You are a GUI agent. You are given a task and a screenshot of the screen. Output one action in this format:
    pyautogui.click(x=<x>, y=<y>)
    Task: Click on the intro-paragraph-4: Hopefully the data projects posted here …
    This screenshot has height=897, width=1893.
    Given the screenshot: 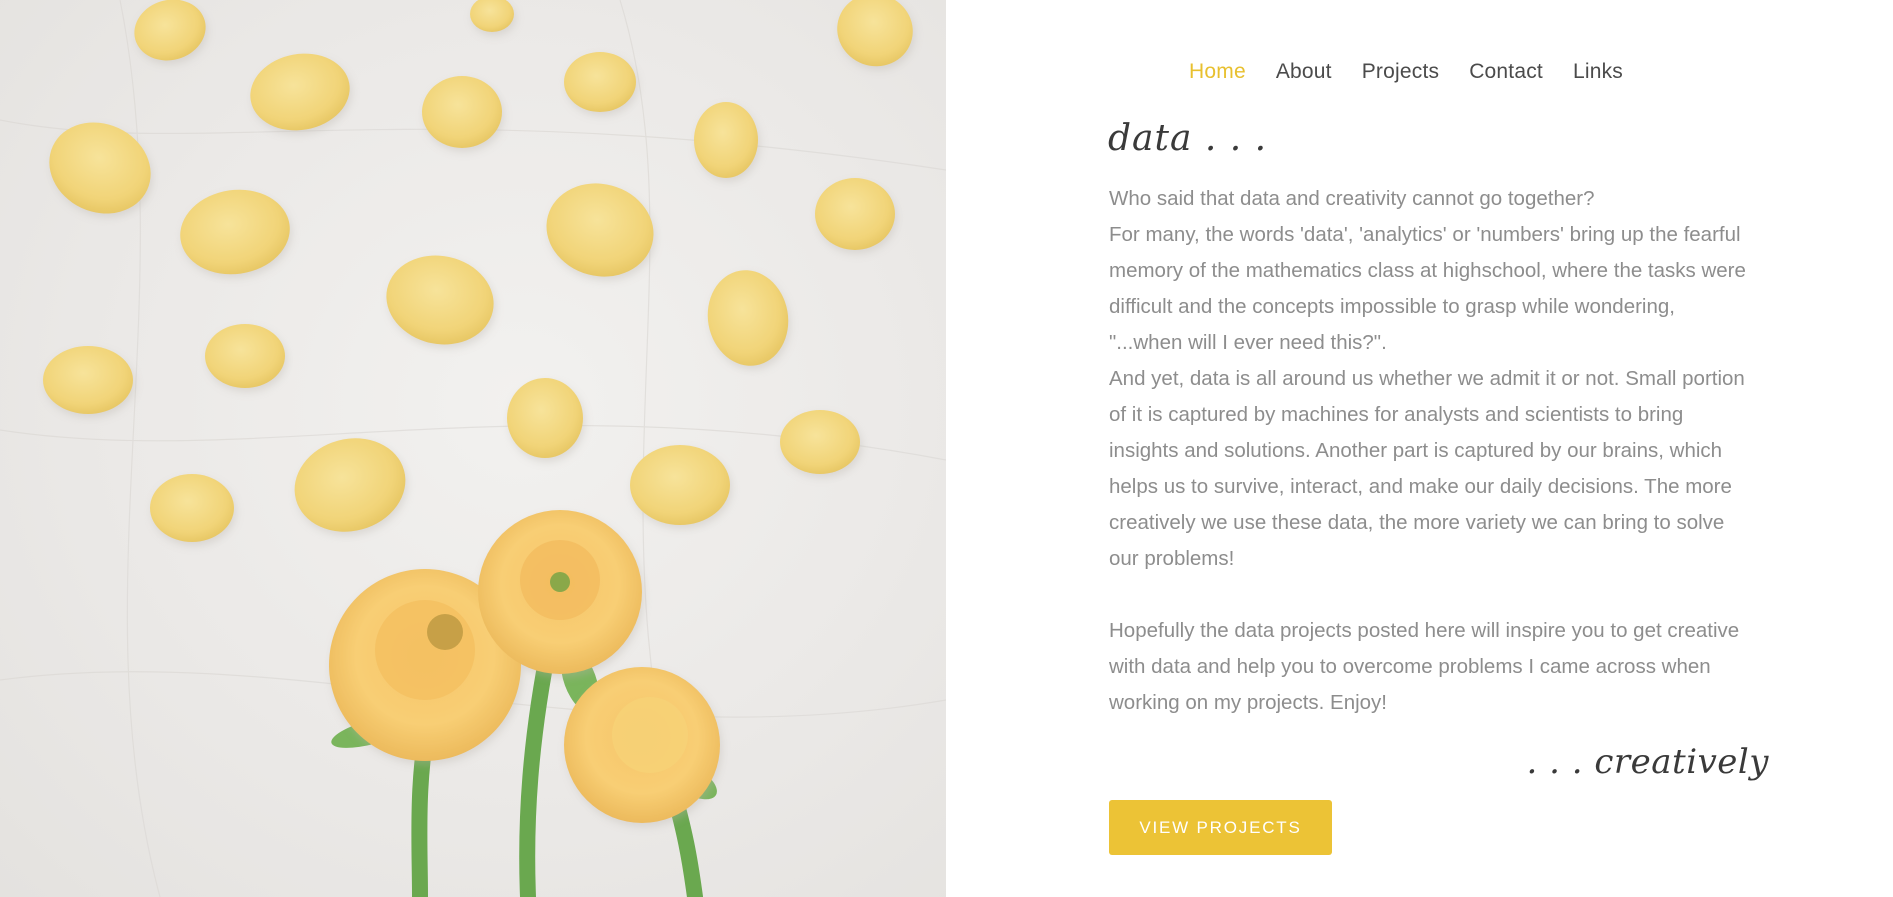 What is the action you would take?
    pyautogui.click(x=1424, y=666)
    